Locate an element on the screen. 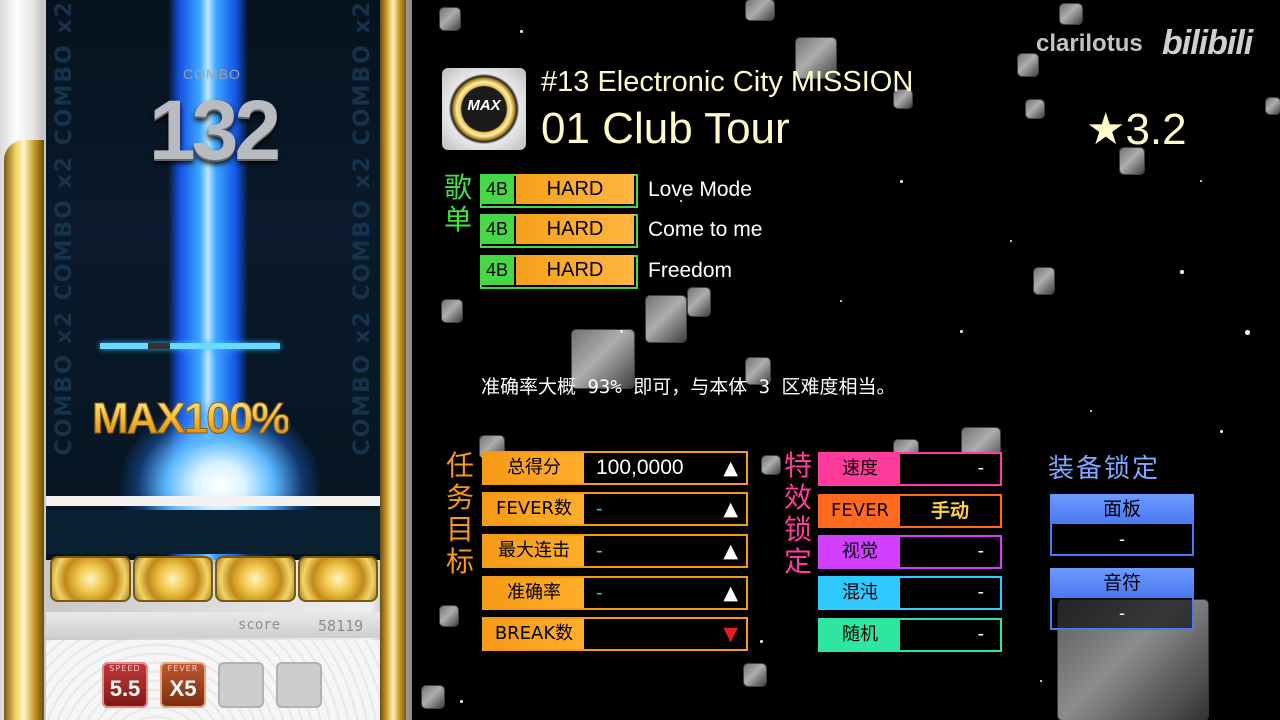 This screenshot has height=720, width=1280. effect-row: 混沌 - is located at coordinates (910, 593).